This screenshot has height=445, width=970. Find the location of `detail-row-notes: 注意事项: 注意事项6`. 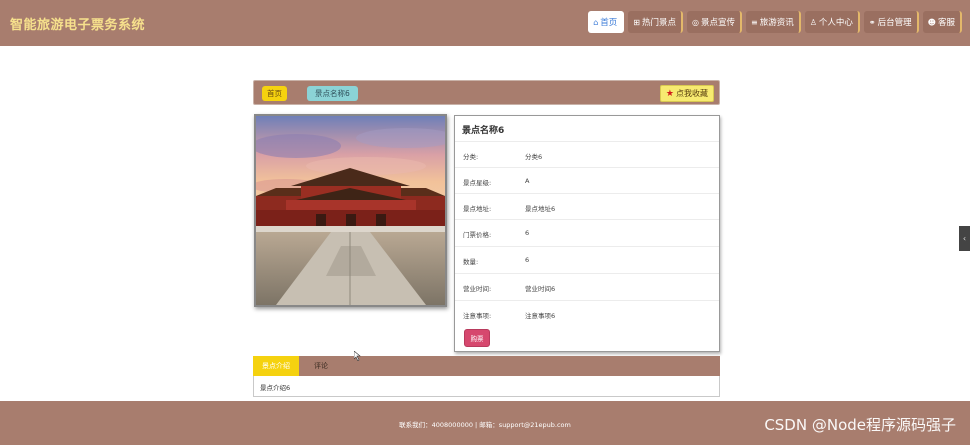

detail-row-notes: 注意事项: 注意事项6 is located at coordinates (587, 313).